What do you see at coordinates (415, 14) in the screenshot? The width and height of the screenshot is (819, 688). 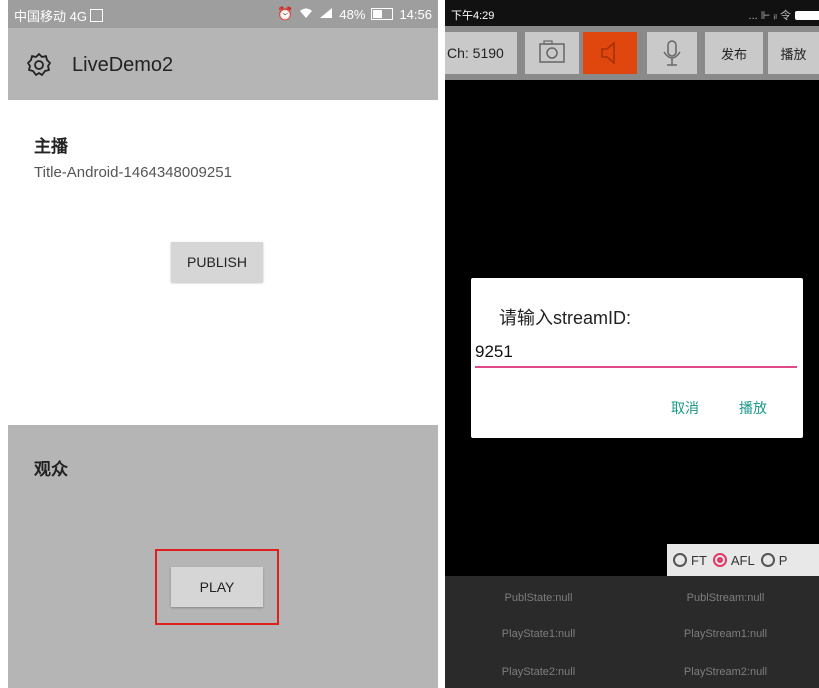 I see `status-time: 14:56` at bounding box center [415, 14].